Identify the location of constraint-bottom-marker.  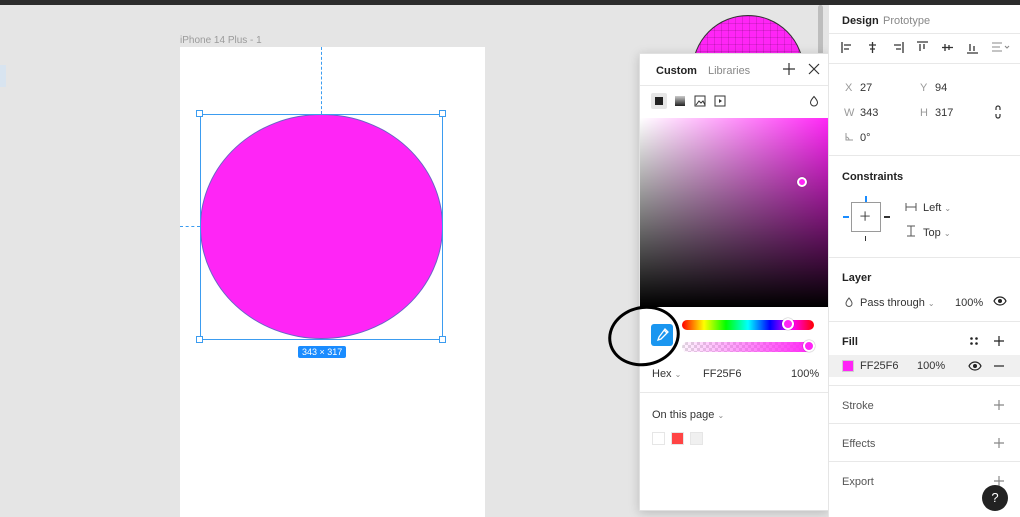
(865, 238).